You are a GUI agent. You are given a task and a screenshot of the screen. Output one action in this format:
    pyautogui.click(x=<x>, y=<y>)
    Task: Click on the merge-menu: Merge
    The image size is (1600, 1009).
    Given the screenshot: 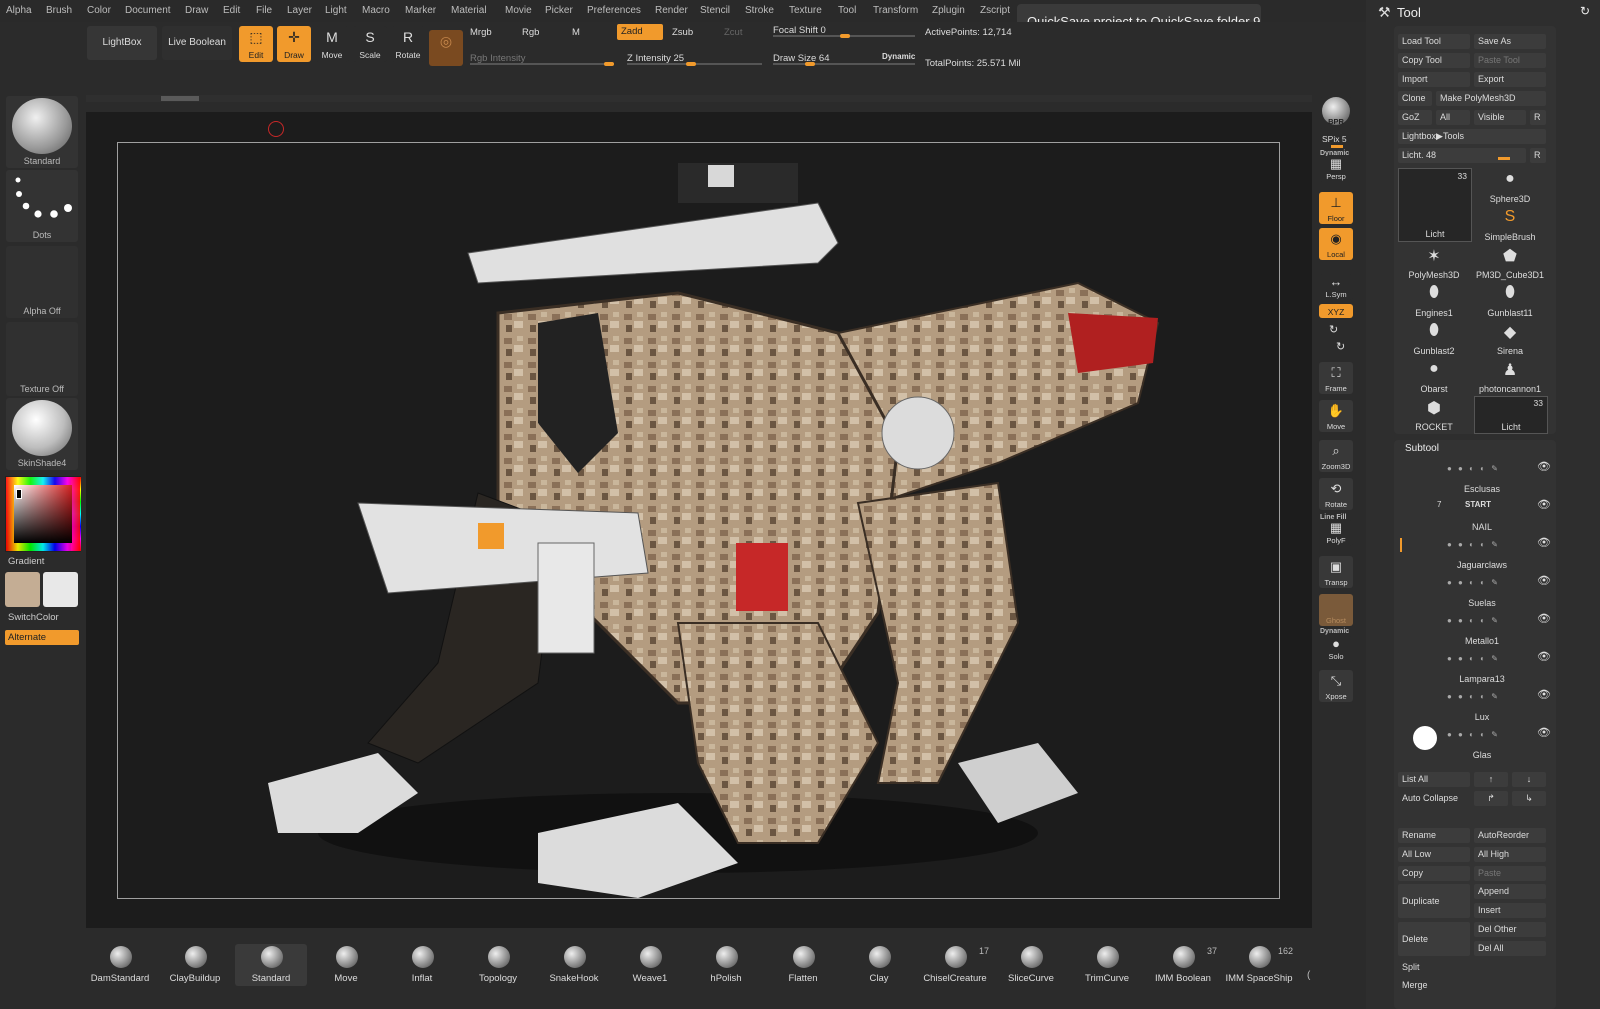 What is the action you would take?
    pyautogui.click(x=1474, y=985)
    